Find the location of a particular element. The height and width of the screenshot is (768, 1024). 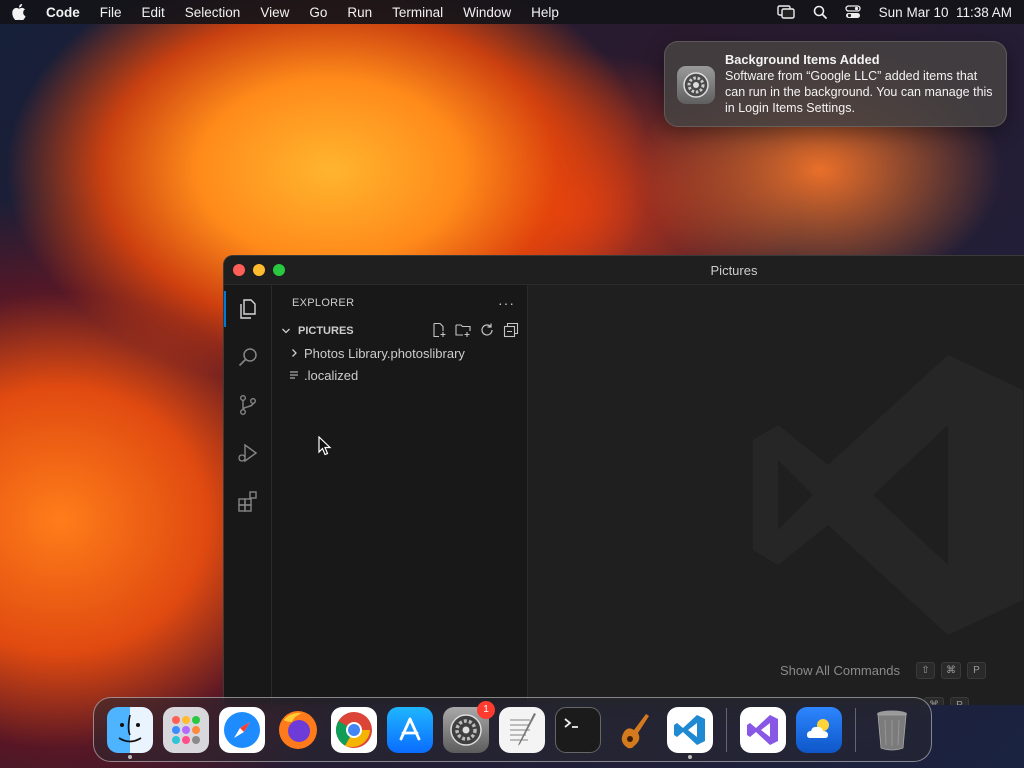

menu-selection: Selection is located at coordinates (213, 12).